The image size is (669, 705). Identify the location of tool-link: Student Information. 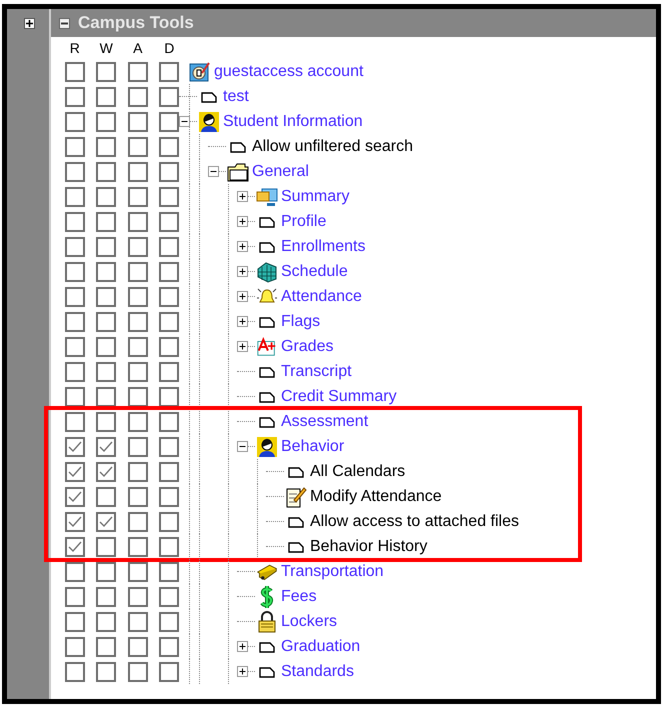
(293, 122).